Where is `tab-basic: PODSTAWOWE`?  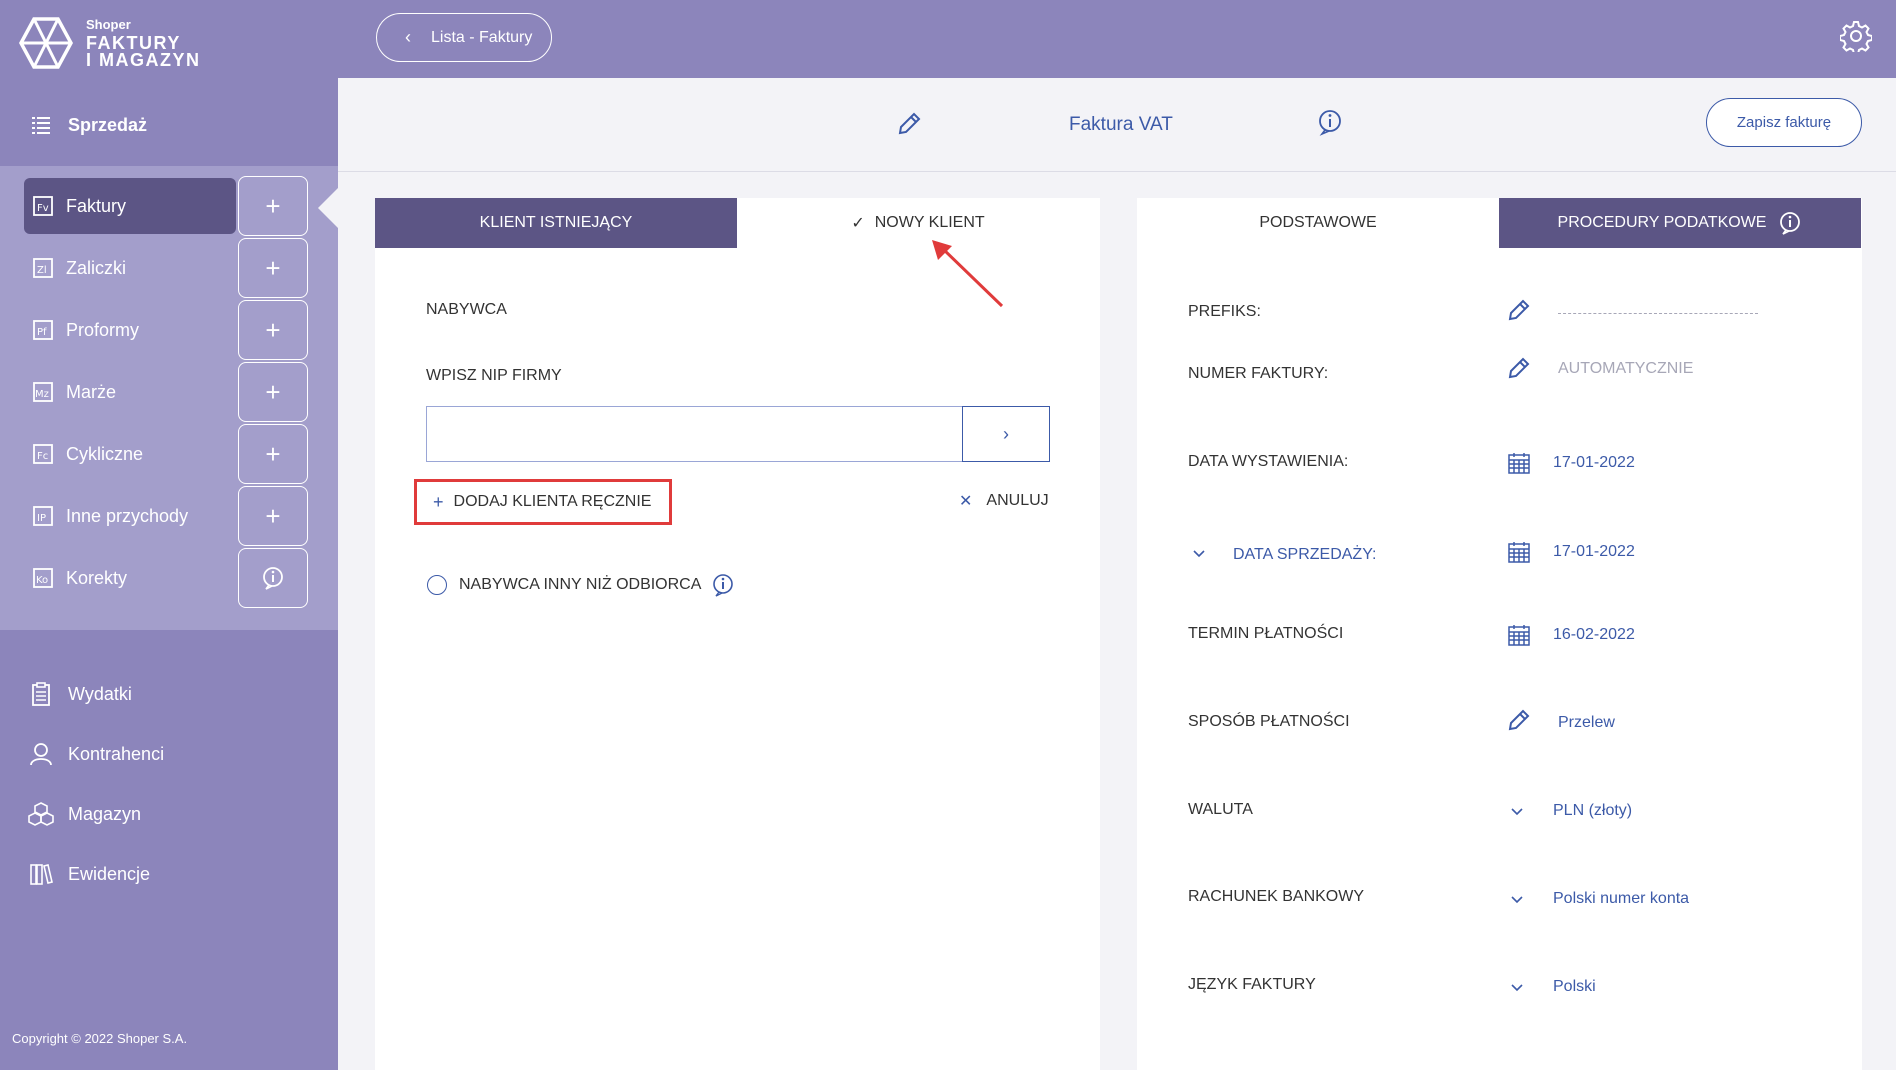
tab-basic: PODSTAWOWE is located at coordinates (1318, 223).